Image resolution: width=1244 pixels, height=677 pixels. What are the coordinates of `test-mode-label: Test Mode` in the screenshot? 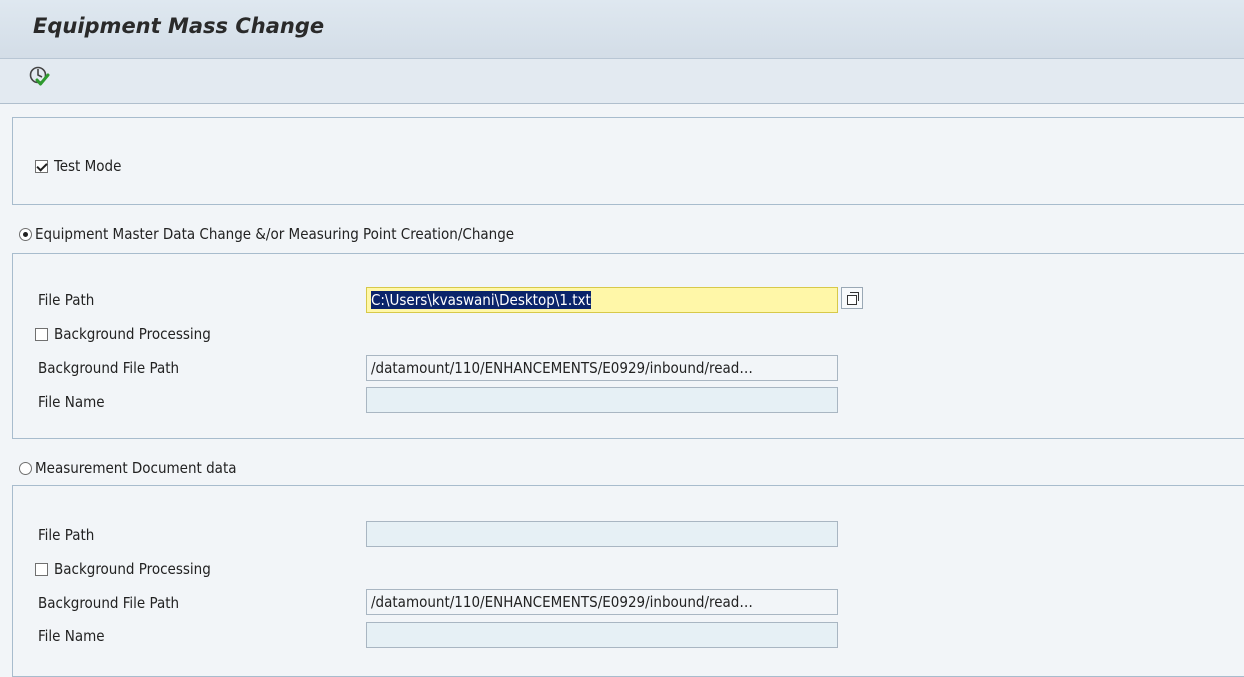 It's located at (88, 166).